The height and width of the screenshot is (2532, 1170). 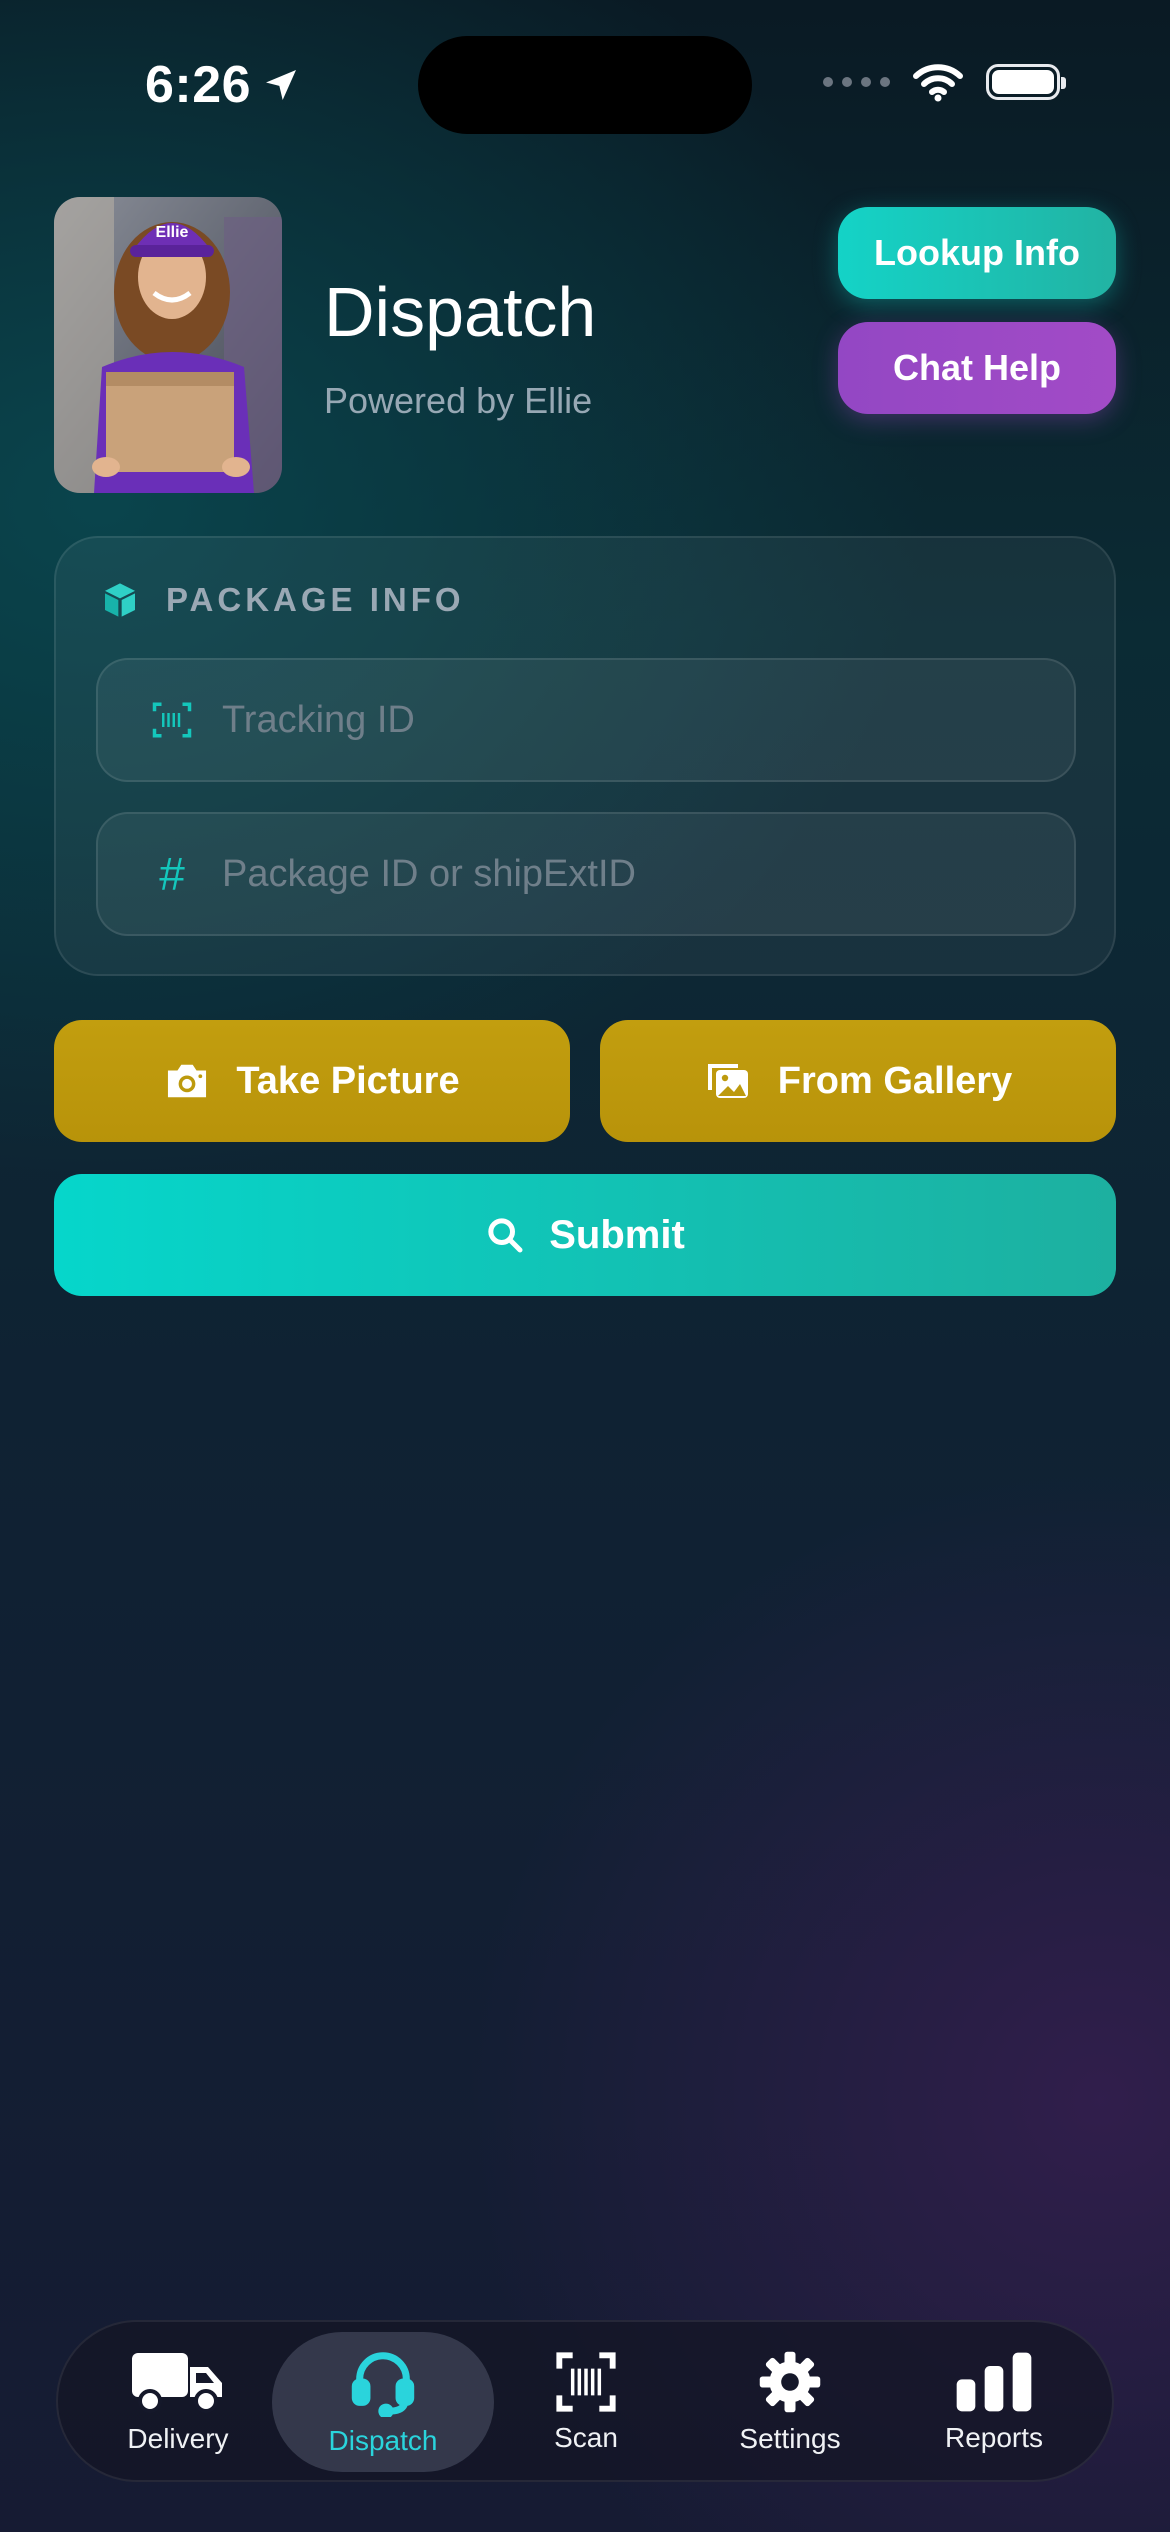 What do you see at coordinates (617, 1234) in the screenshot?
I see `submit-label: Submit` at bounding box center [617, 1234].